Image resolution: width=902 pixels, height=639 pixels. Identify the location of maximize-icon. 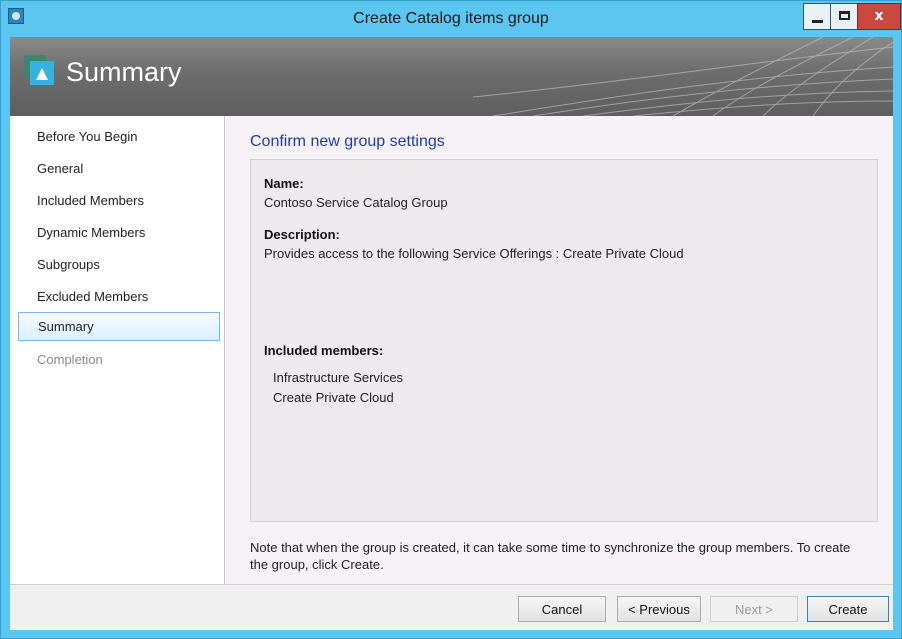
(844, 15).